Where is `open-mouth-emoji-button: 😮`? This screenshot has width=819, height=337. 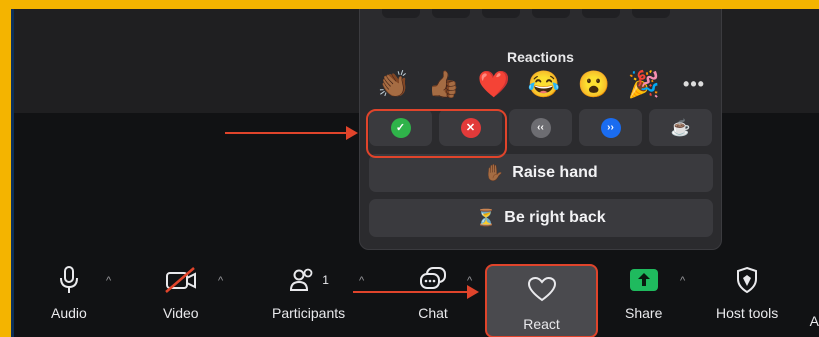
open-mouth-emoji-button: 😮 is located at coordinates (594, 84).